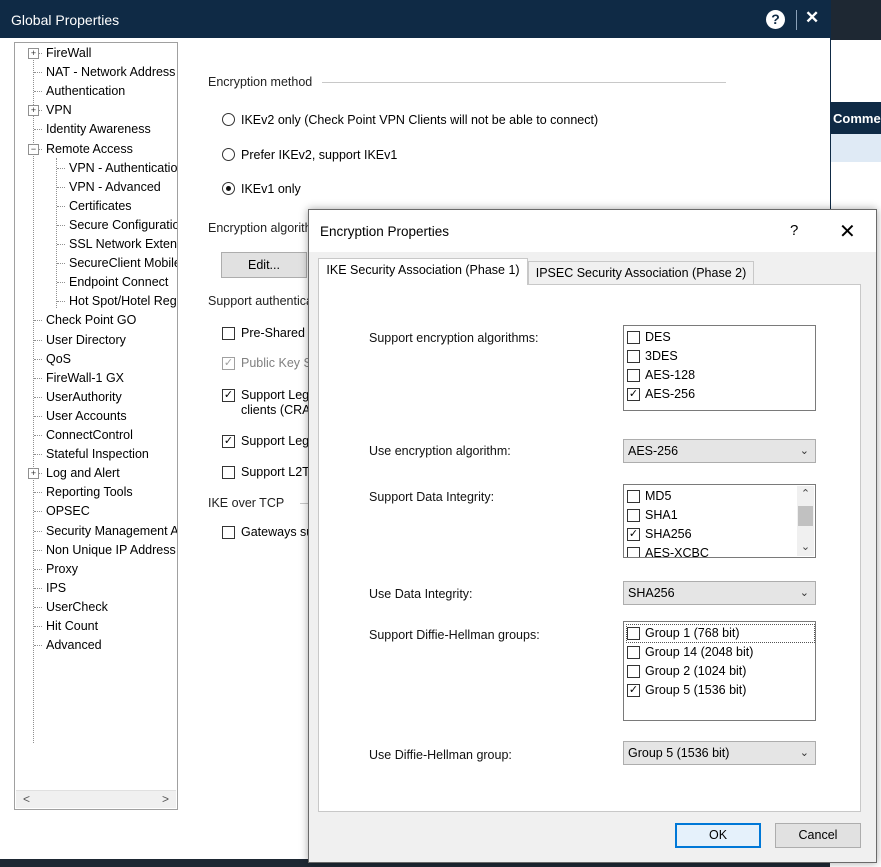  What do you see at coordinates (97, 454) in the screenshot?
I see `tree-item: Stateful Inspection` at bounding box center [97, 454].